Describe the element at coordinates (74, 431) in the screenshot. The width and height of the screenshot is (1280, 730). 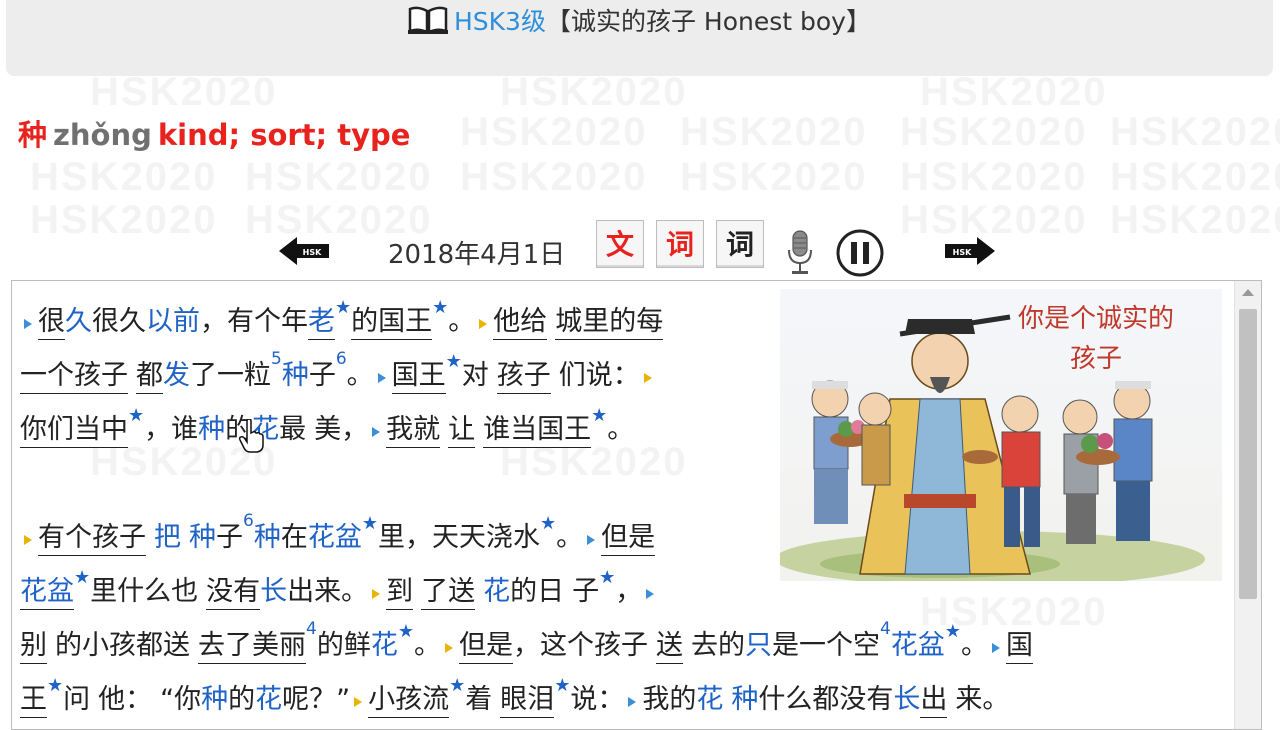
I see `text-token: 你们当中` at that location.